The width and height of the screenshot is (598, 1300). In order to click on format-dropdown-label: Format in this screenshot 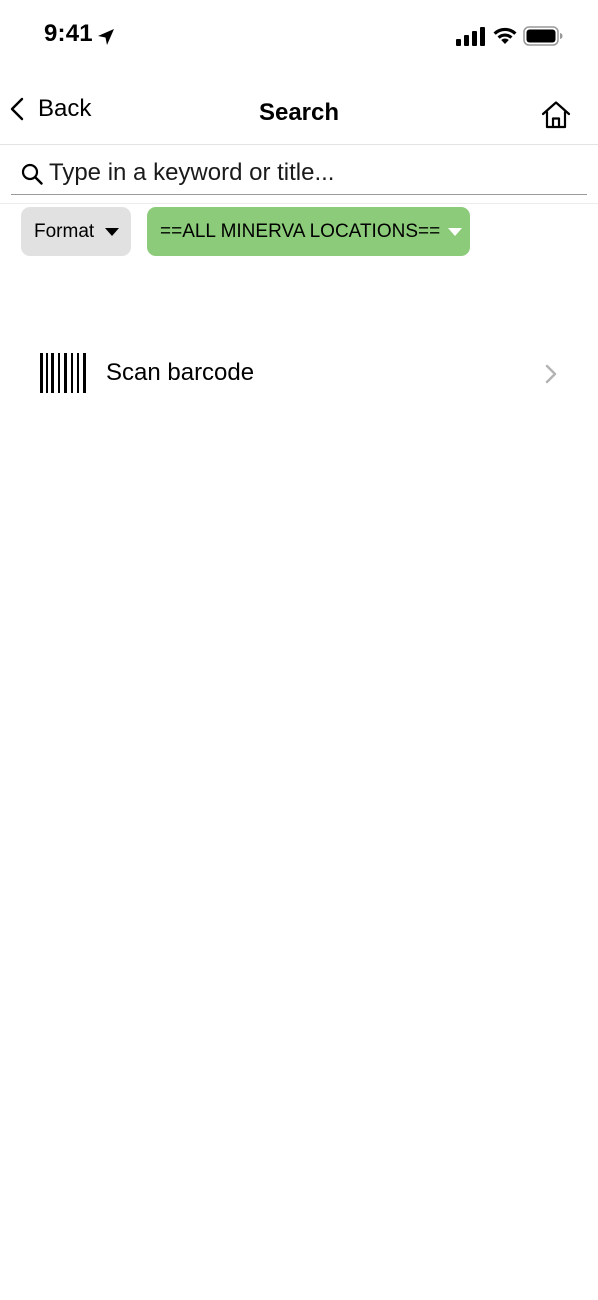, I will do `click(64, 231)`.